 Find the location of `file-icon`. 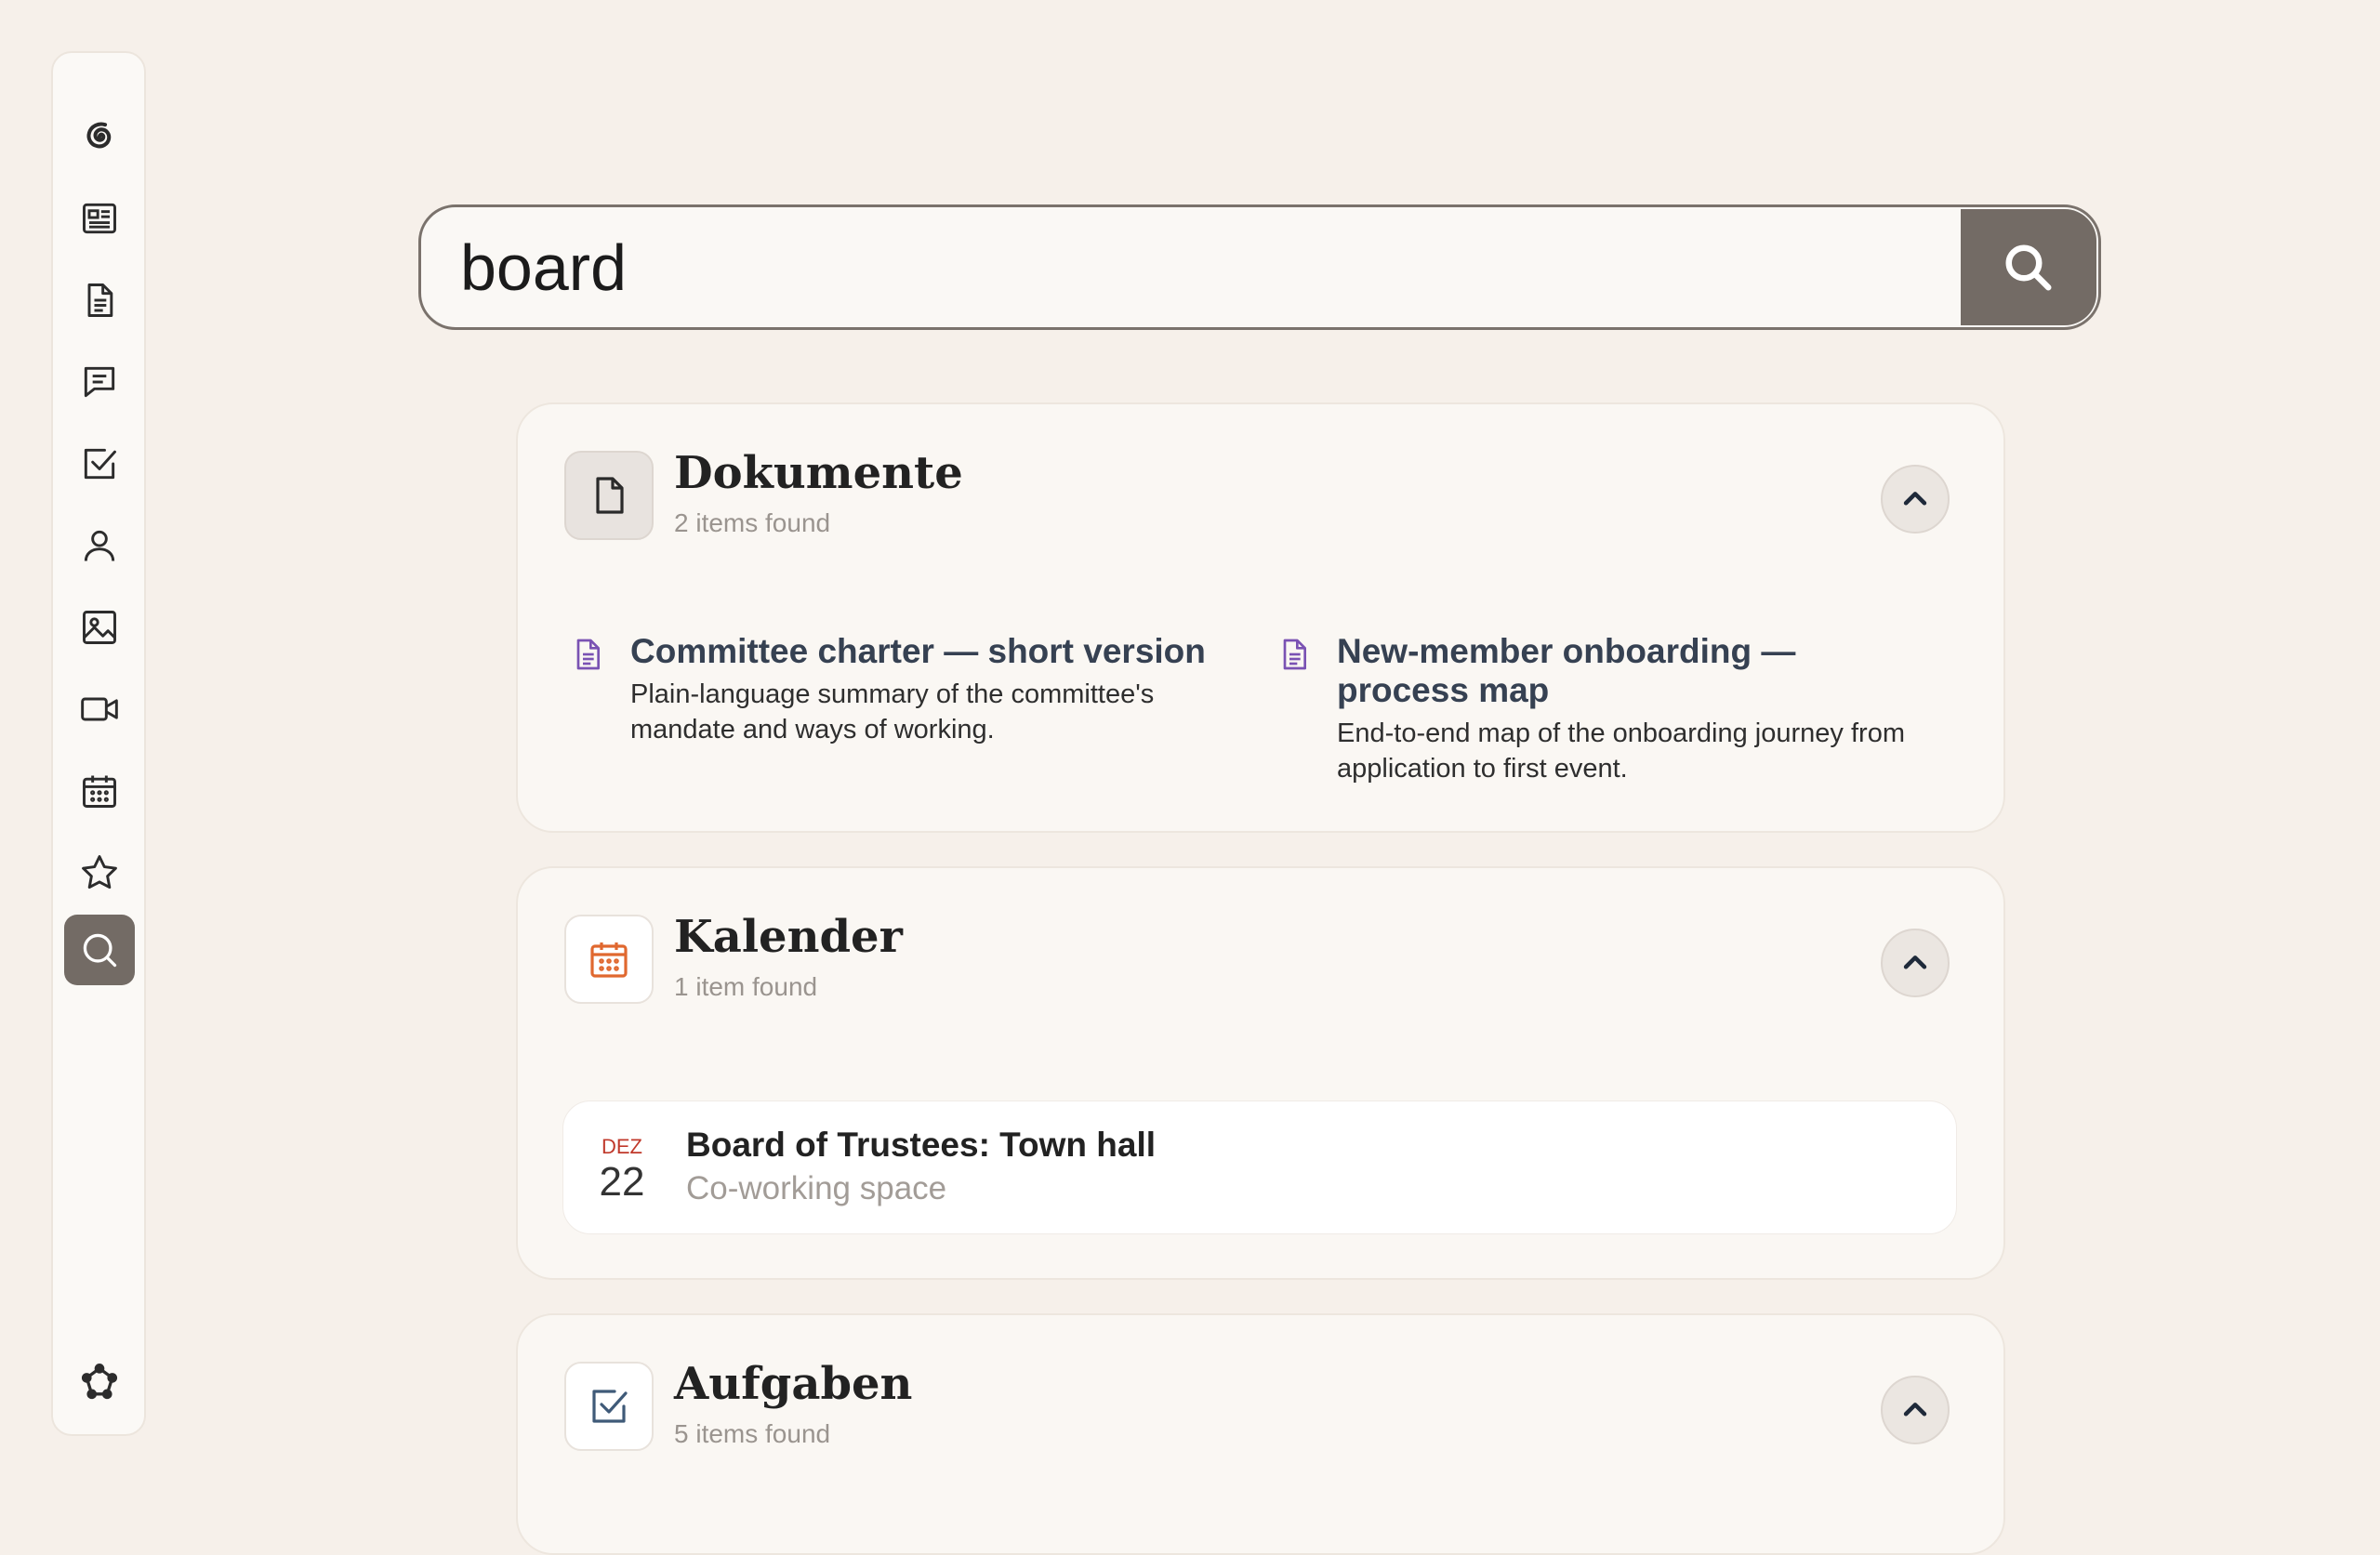

file-icon is located at coordinates (610, 495).